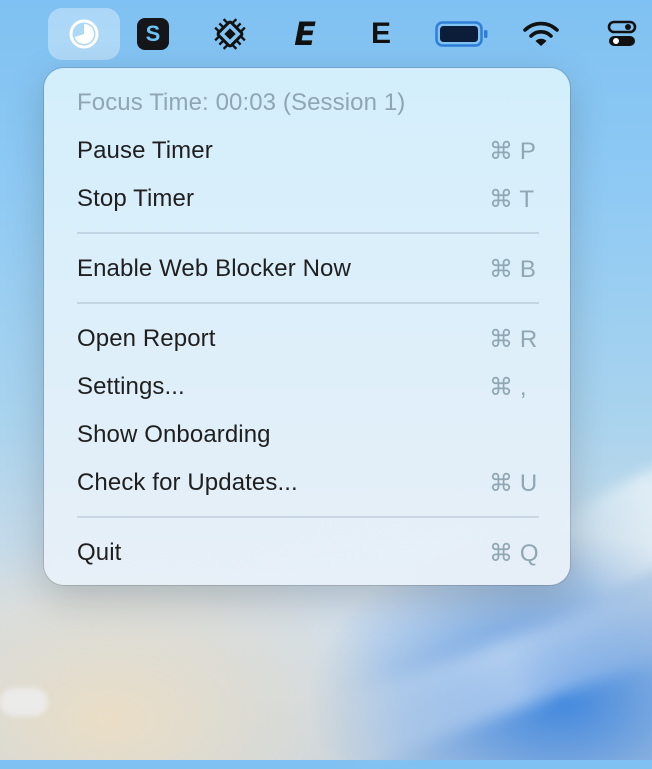  What do you see at coordinates (326, 34) in the screenshot?
I see `menu-bar: S E E` at bounding box center [326, 34].